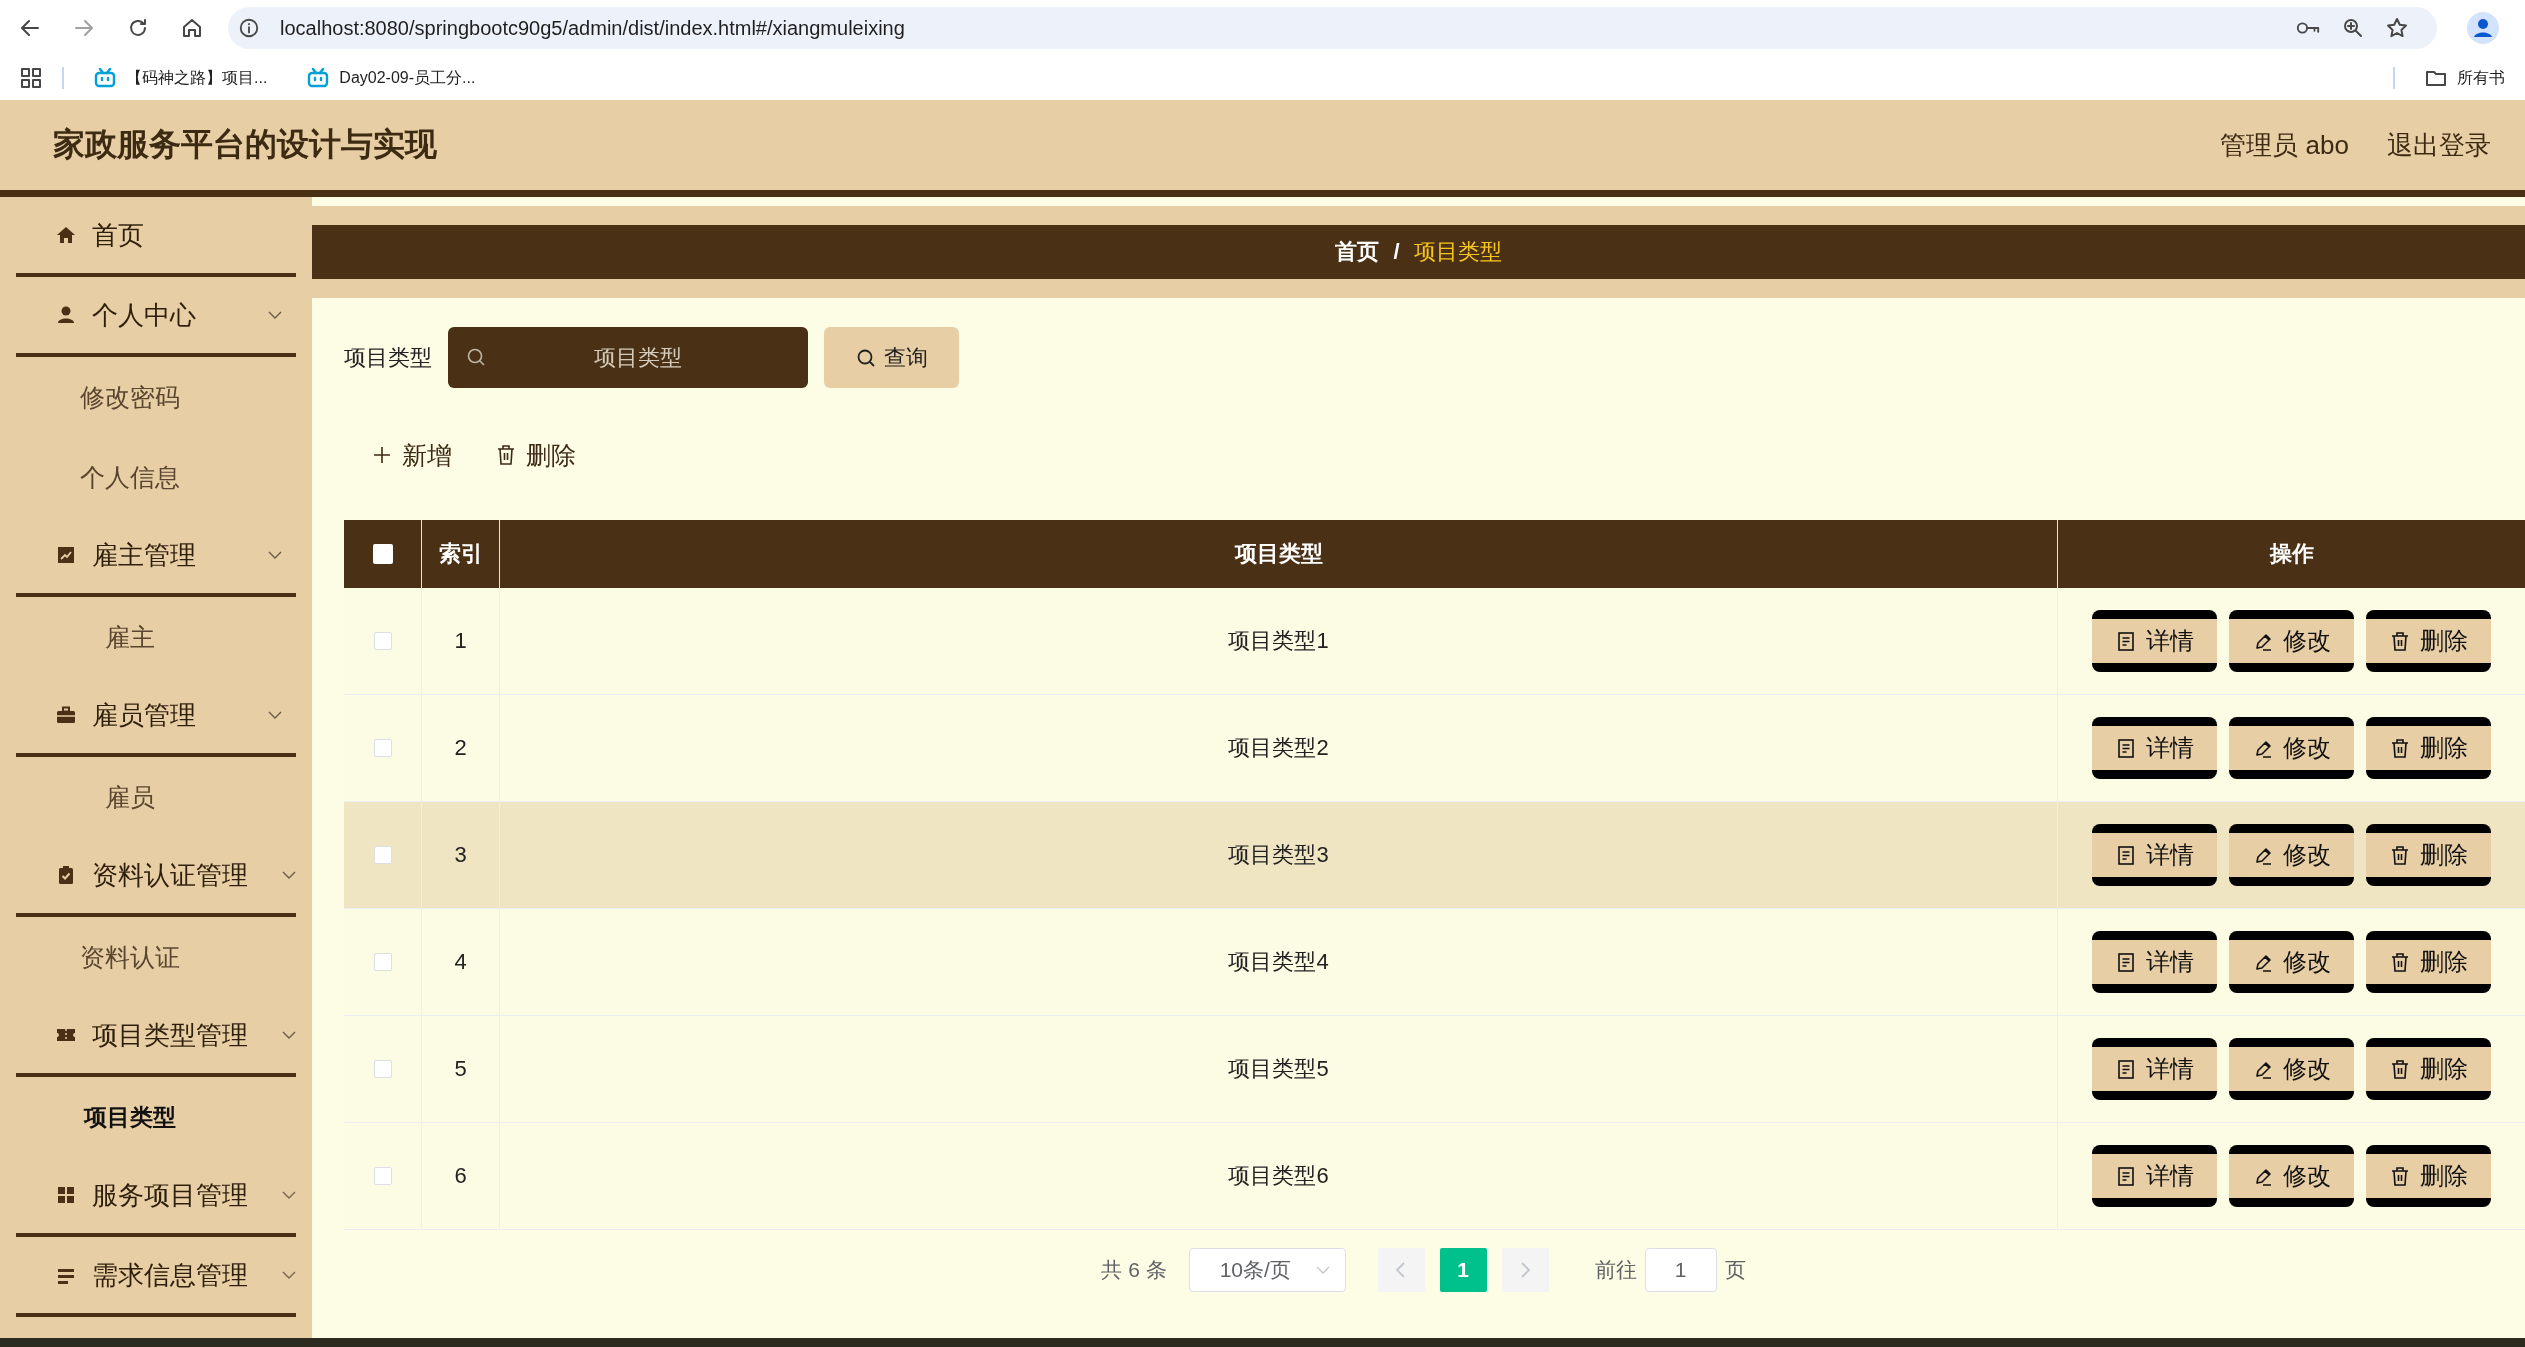 Image resolution: width=2525 pixels, height=1347 pixels. I want to click on address-bar: localhost:8080/springbootc90g5/admin/dist/index.html#/xiangmuleixing, so click(1332, 28).